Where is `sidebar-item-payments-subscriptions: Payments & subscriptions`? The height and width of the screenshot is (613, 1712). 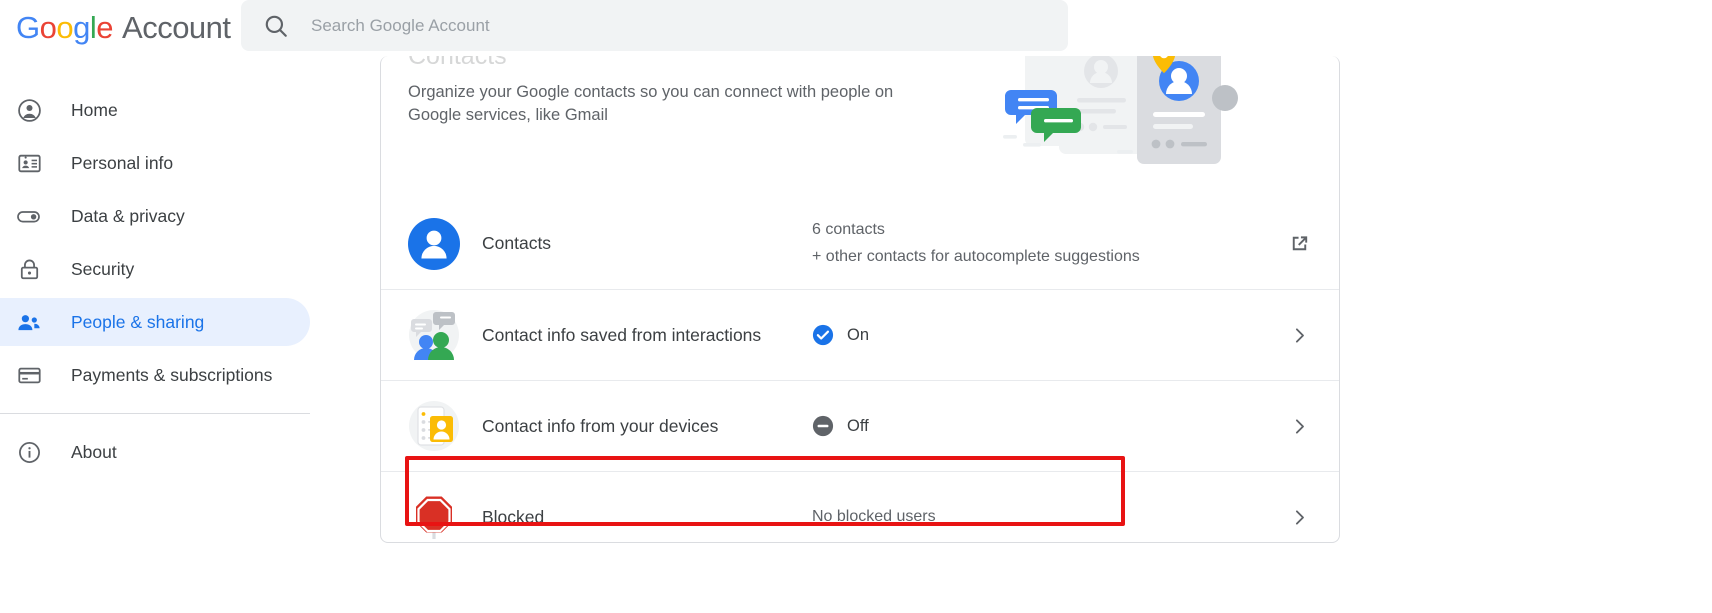
sidebar-item-payments-subscriptions: Payments & subscriptions is located at coordinates (155, 375).